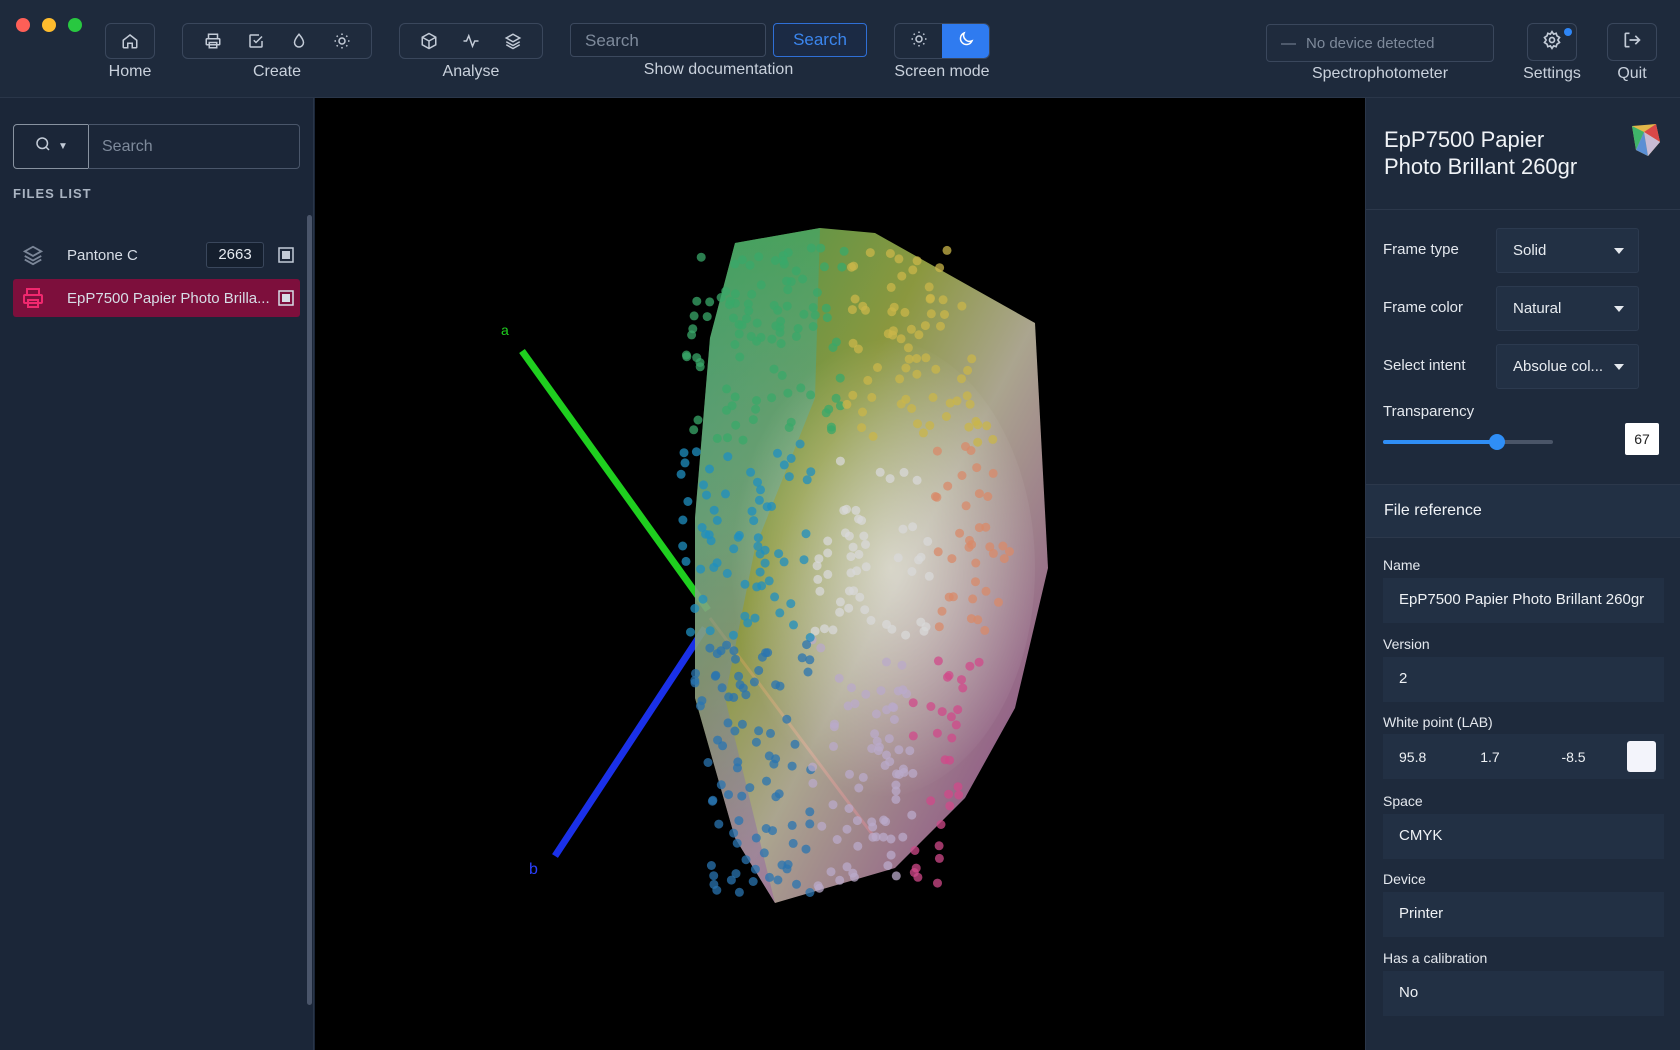 This screenshot has width=1680, height=1050. Describe the element at coordinates (1641, 756) in the screenshot. I see `white-point-swatch` at that location.